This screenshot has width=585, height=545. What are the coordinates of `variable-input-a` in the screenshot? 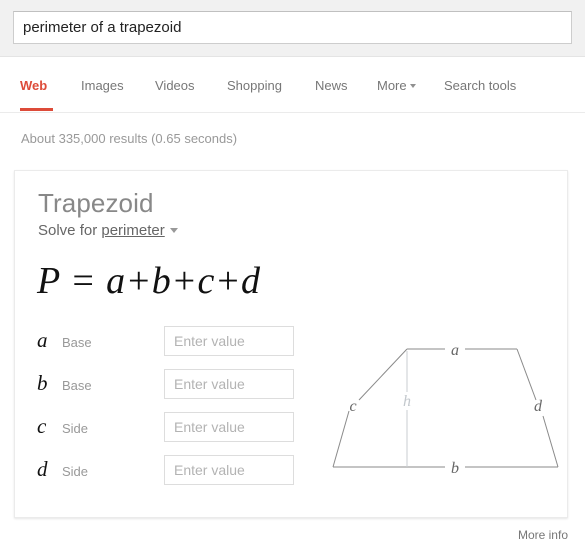 It's located at (229, 341).